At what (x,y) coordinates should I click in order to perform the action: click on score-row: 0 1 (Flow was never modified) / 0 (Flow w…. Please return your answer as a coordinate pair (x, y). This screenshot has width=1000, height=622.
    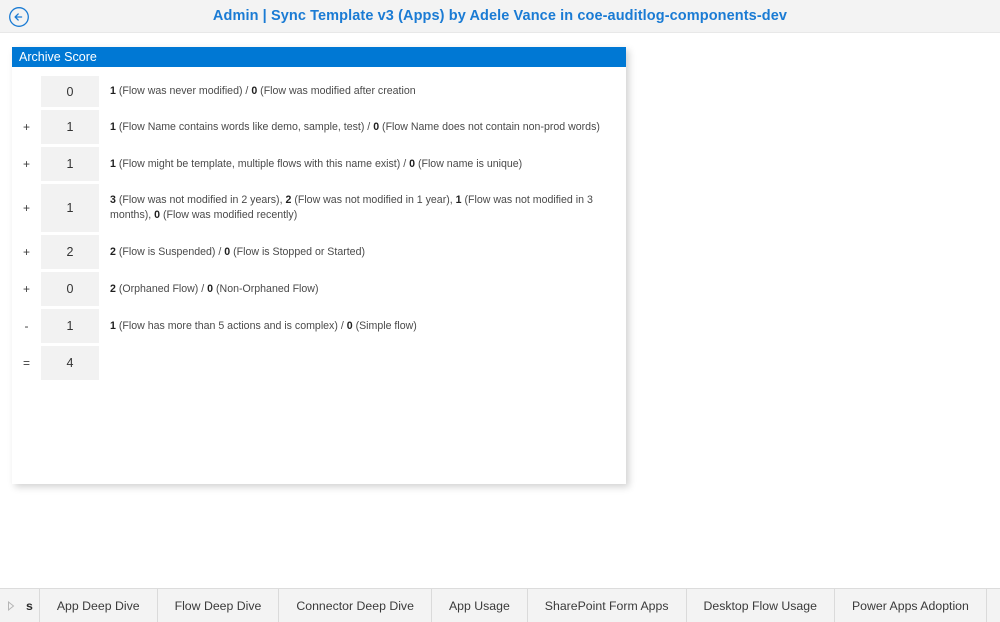
    Looking at the image, I should click on (319, 91).